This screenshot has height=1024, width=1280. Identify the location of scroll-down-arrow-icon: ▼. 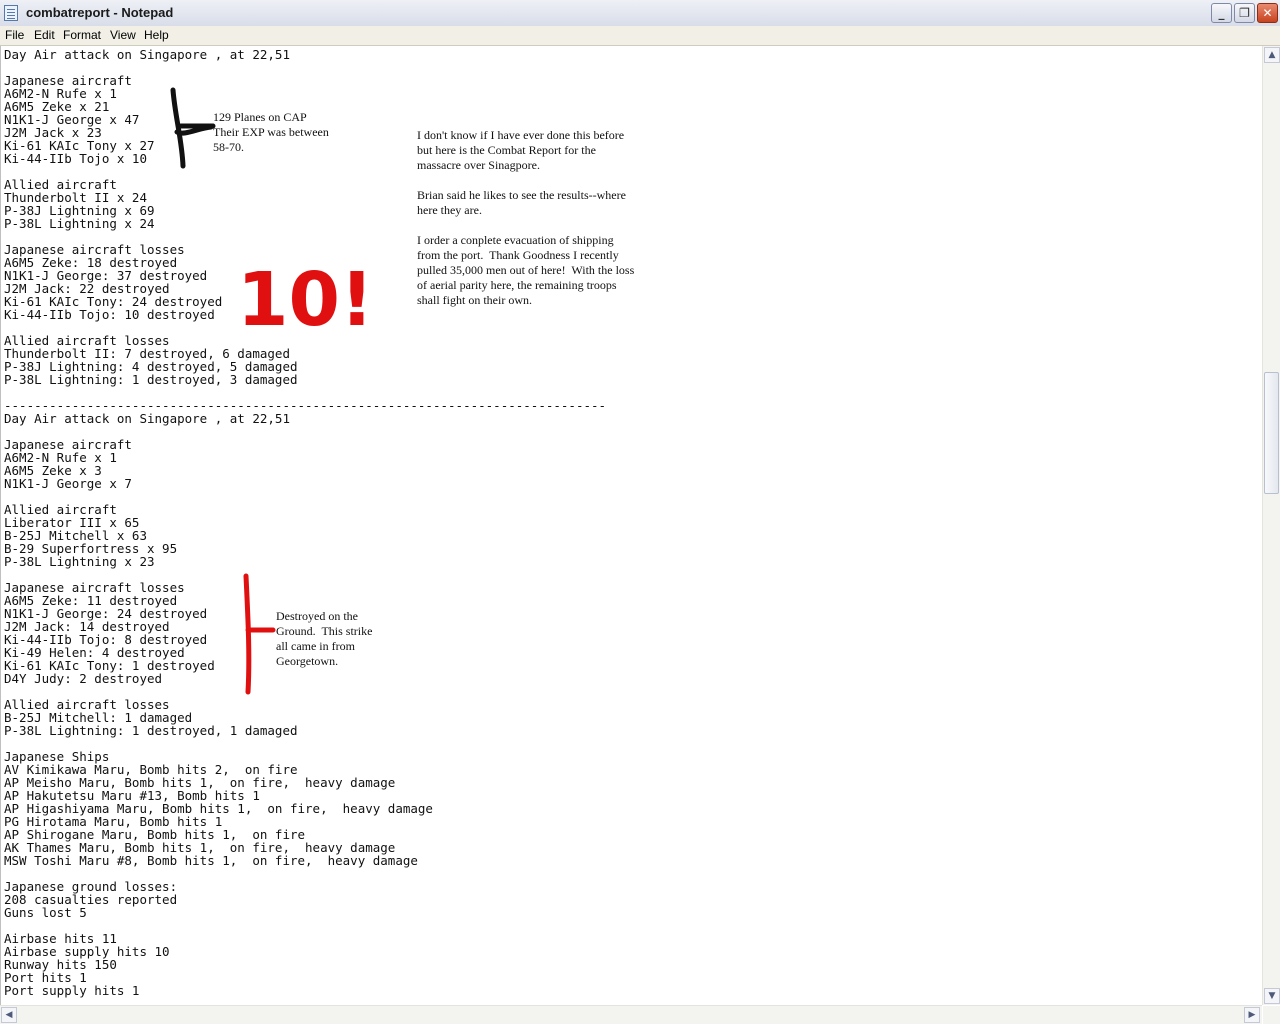
(1272, 996).